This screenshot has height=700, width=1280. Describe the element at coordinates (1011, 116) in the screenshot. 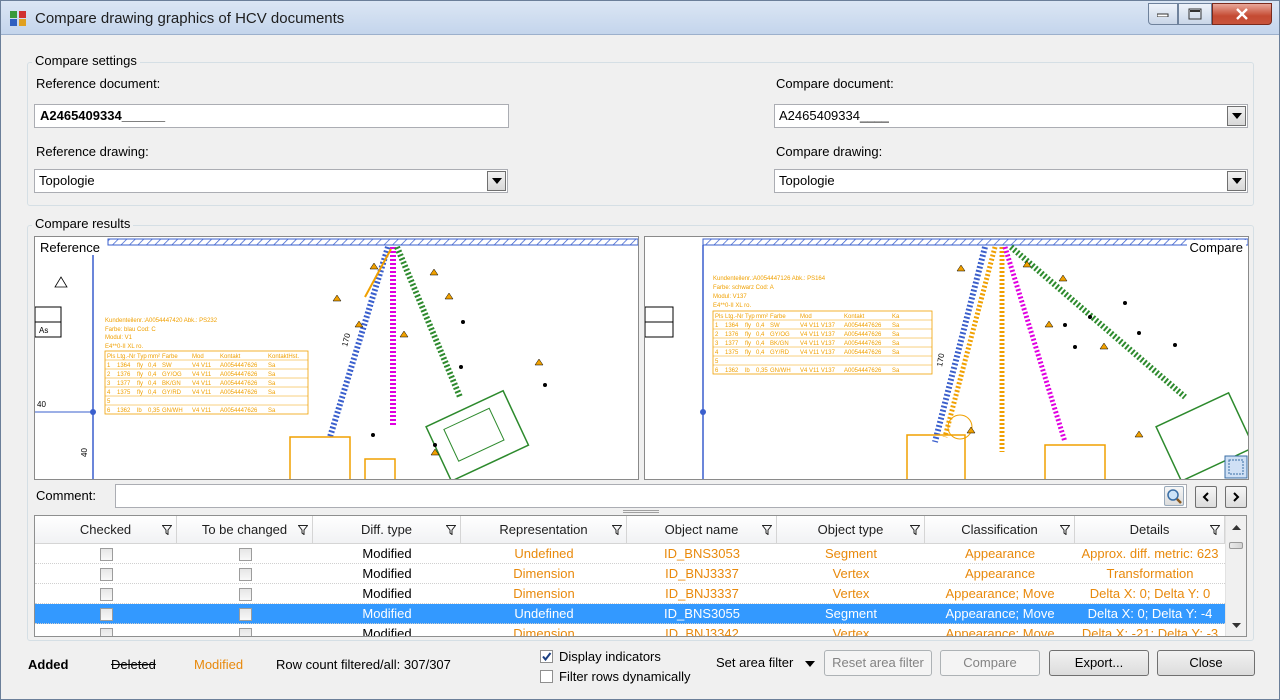

I see `compare-document-select: A2465409334____` at that location.